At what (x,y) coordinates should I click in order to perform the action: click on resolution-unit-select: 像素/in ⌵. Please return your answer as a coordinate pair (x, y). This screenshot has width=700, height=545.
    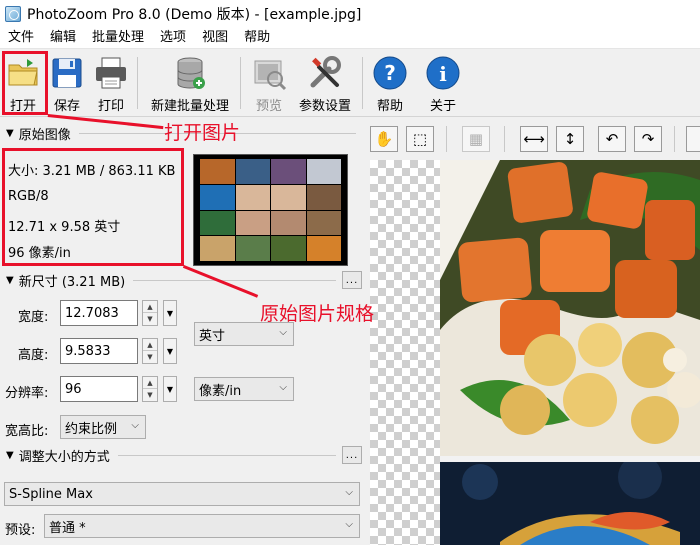
    Looking at the image, I should click on (244, 389).